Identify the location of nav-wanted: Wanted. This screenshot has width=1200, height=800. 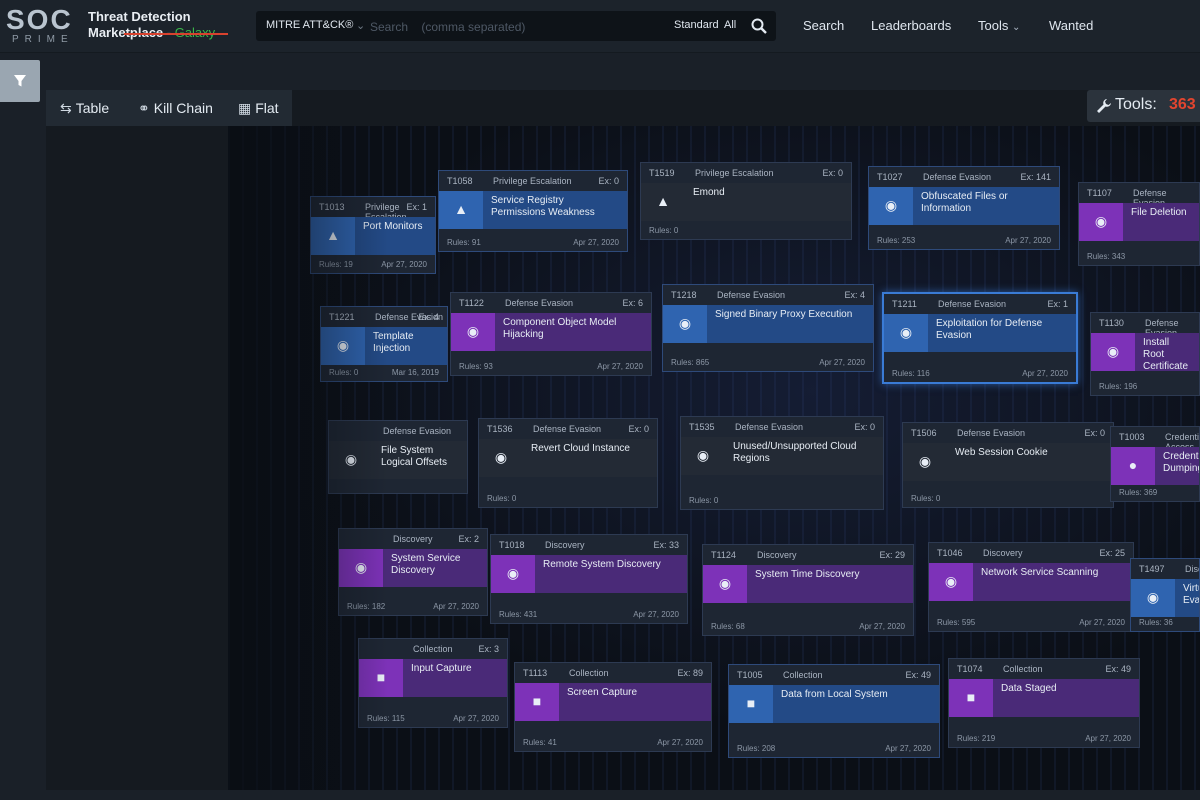
(1071, 25).